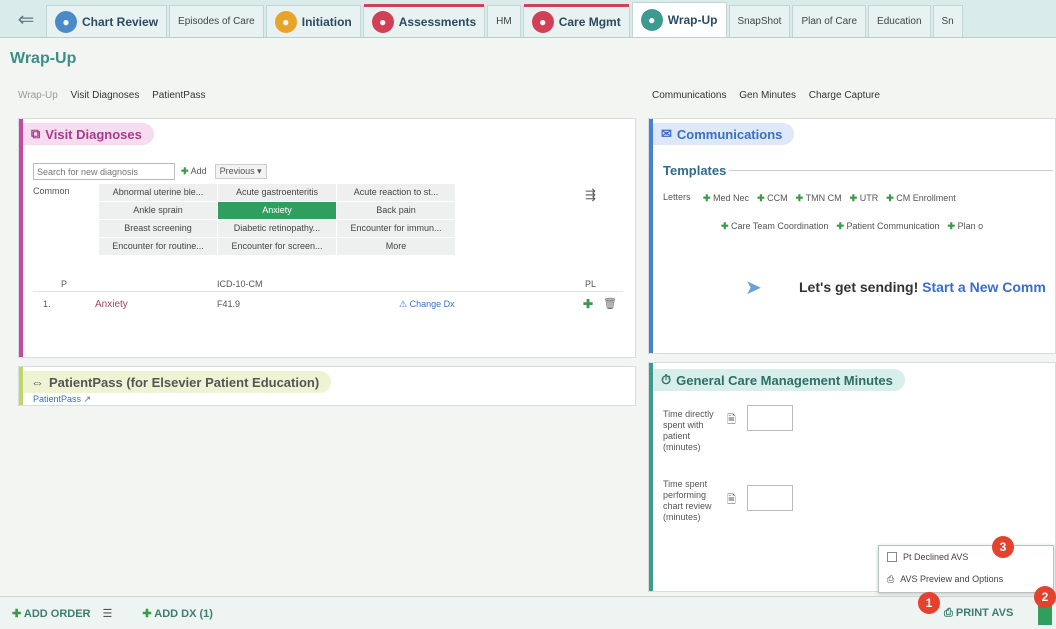 This screenshot has width=1056, height=629. Describe the element at coordinates (966, 557) in the screenshot. I see `pt-declined-avs-option: Pt Declined AVS` at that location.